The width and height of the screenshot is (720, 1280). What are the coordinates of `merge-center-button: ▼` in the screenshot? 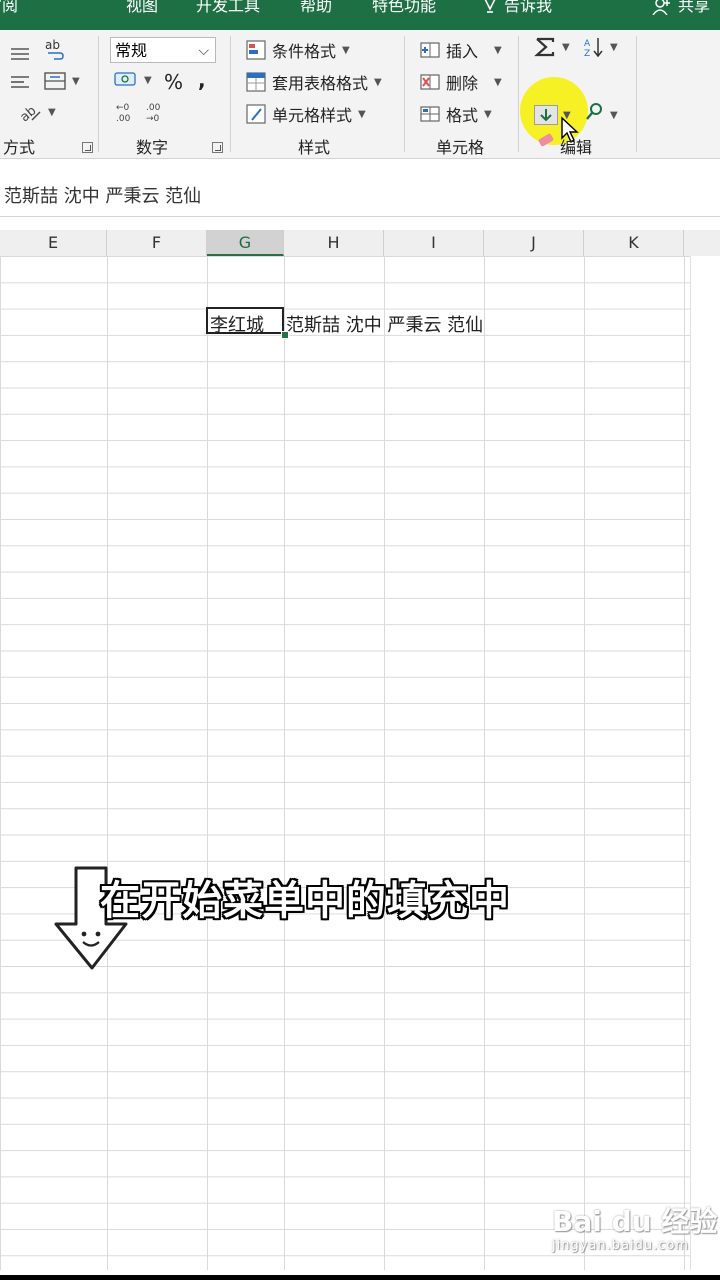 It's located at (62, 81).